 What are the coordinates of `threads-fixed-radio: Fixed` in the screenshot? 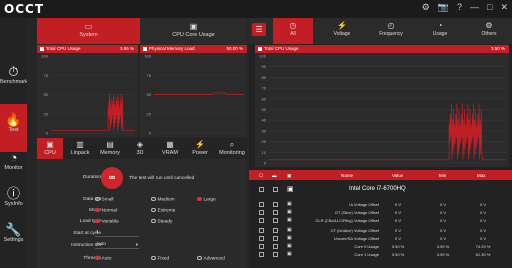 It's located at (160, 258).